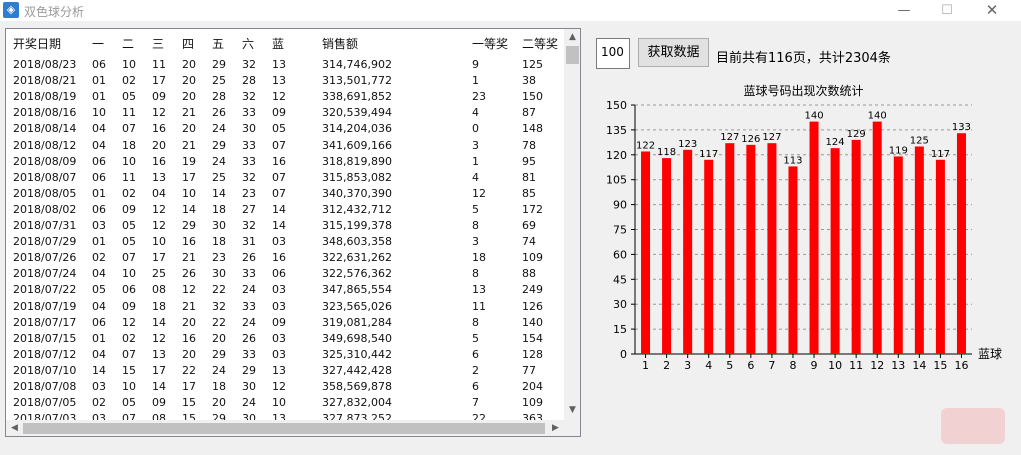 This screenshot has height=455, width=1021. I want to click on table-cell: 0, so click(475, 129).